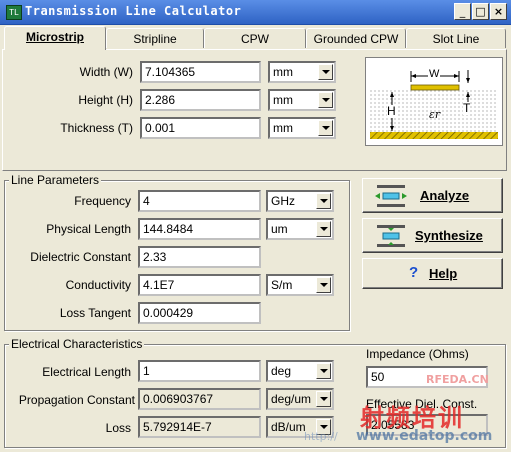 This screenshot has height=452, width=511. I want to click on conductivity-unit-select: S/m, so click(300, 285).